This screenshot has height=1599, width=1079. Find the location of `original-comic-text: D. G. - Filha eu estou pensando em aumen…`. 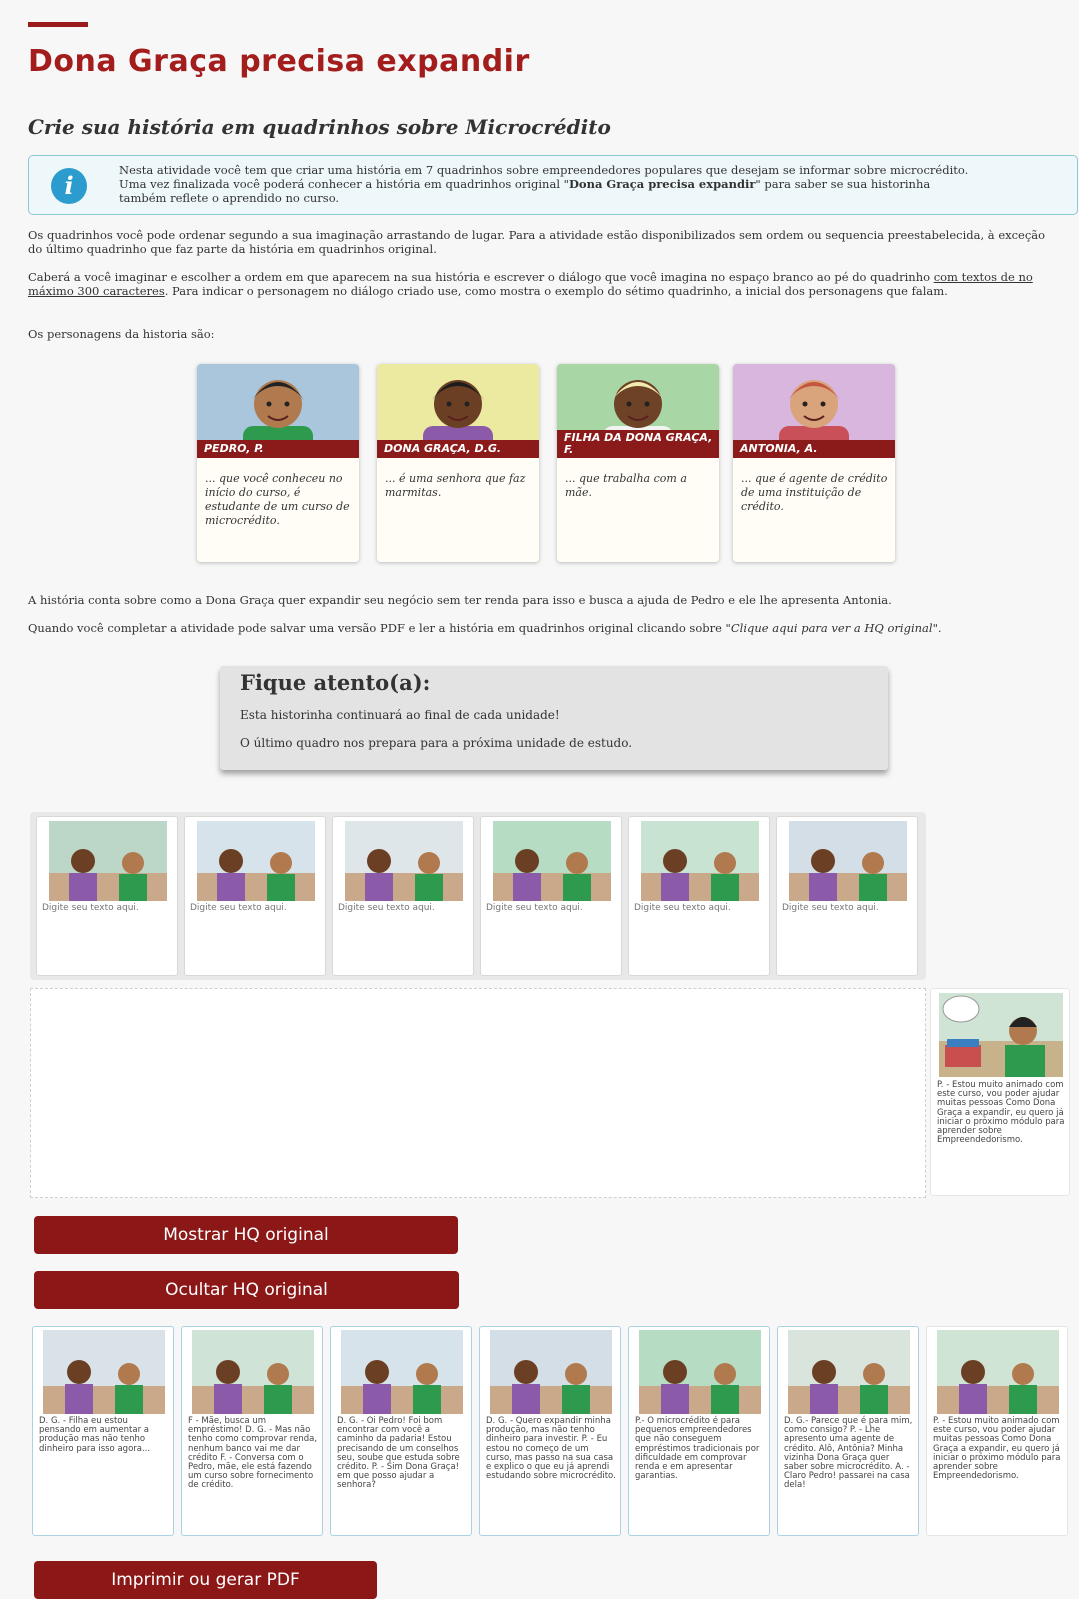

original-comic-text: D. G. - Filha eu estou pensando em aumen… is located at coordinates (95, 1435).